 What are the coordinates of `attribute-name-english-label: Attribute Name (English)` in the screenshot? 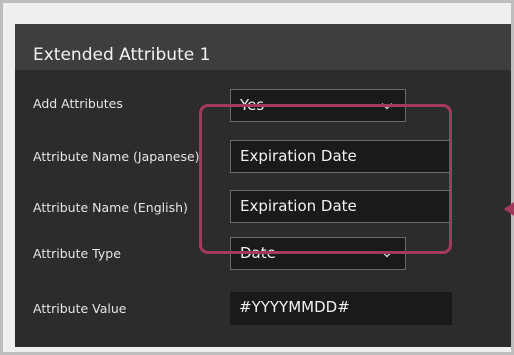 It's located at (110, 207).